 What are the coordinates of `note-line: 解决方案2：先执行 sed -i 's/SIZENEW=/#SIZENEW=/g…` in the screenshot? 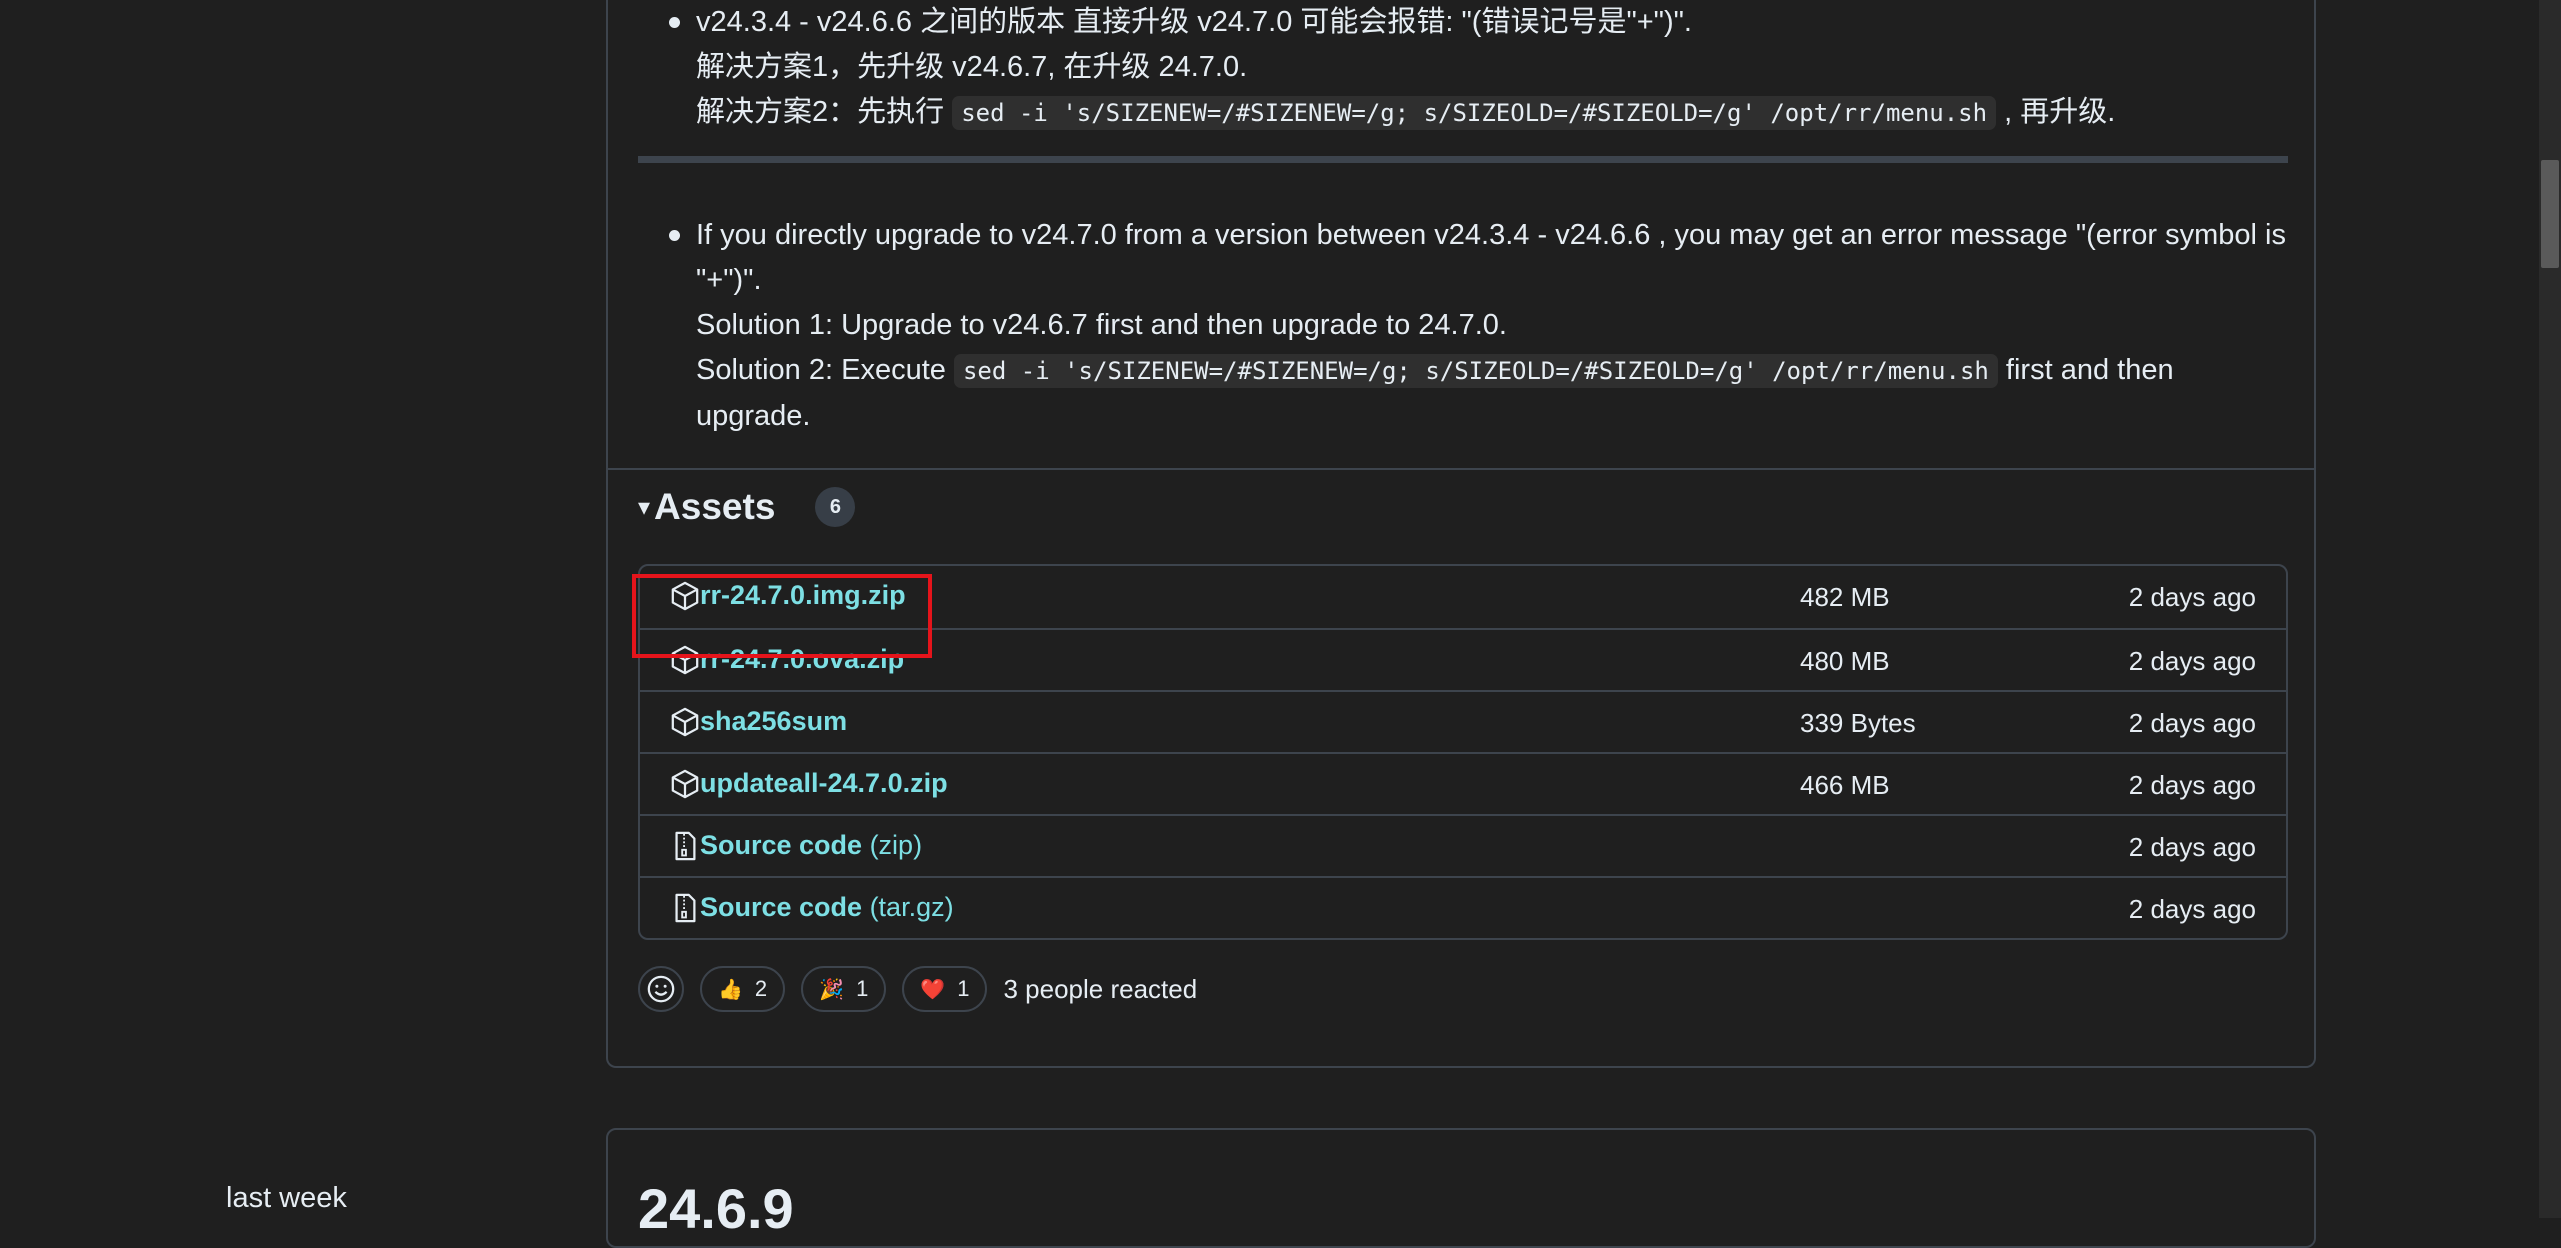 It's located at (1406, 113).